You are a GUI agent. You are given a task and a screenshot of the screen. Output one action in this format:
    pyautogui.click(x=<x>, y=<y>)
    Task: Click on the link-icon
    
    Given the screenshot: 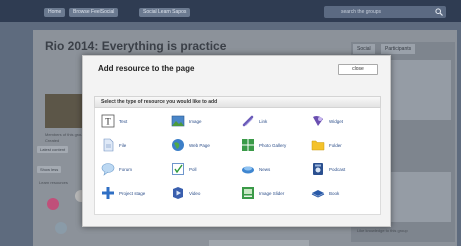 What is the action you would take?
    pyautogui.click(x=248, y=121)
    